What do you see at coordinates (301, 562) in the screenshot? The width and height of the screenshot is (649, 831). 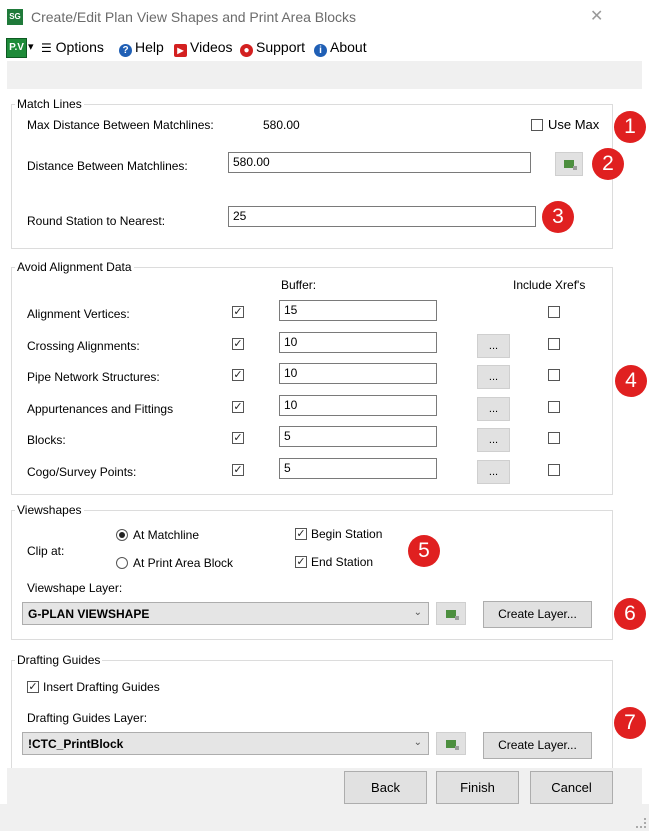 I see `end-station-checkbox: ✓` at bounding box center [301, 562].